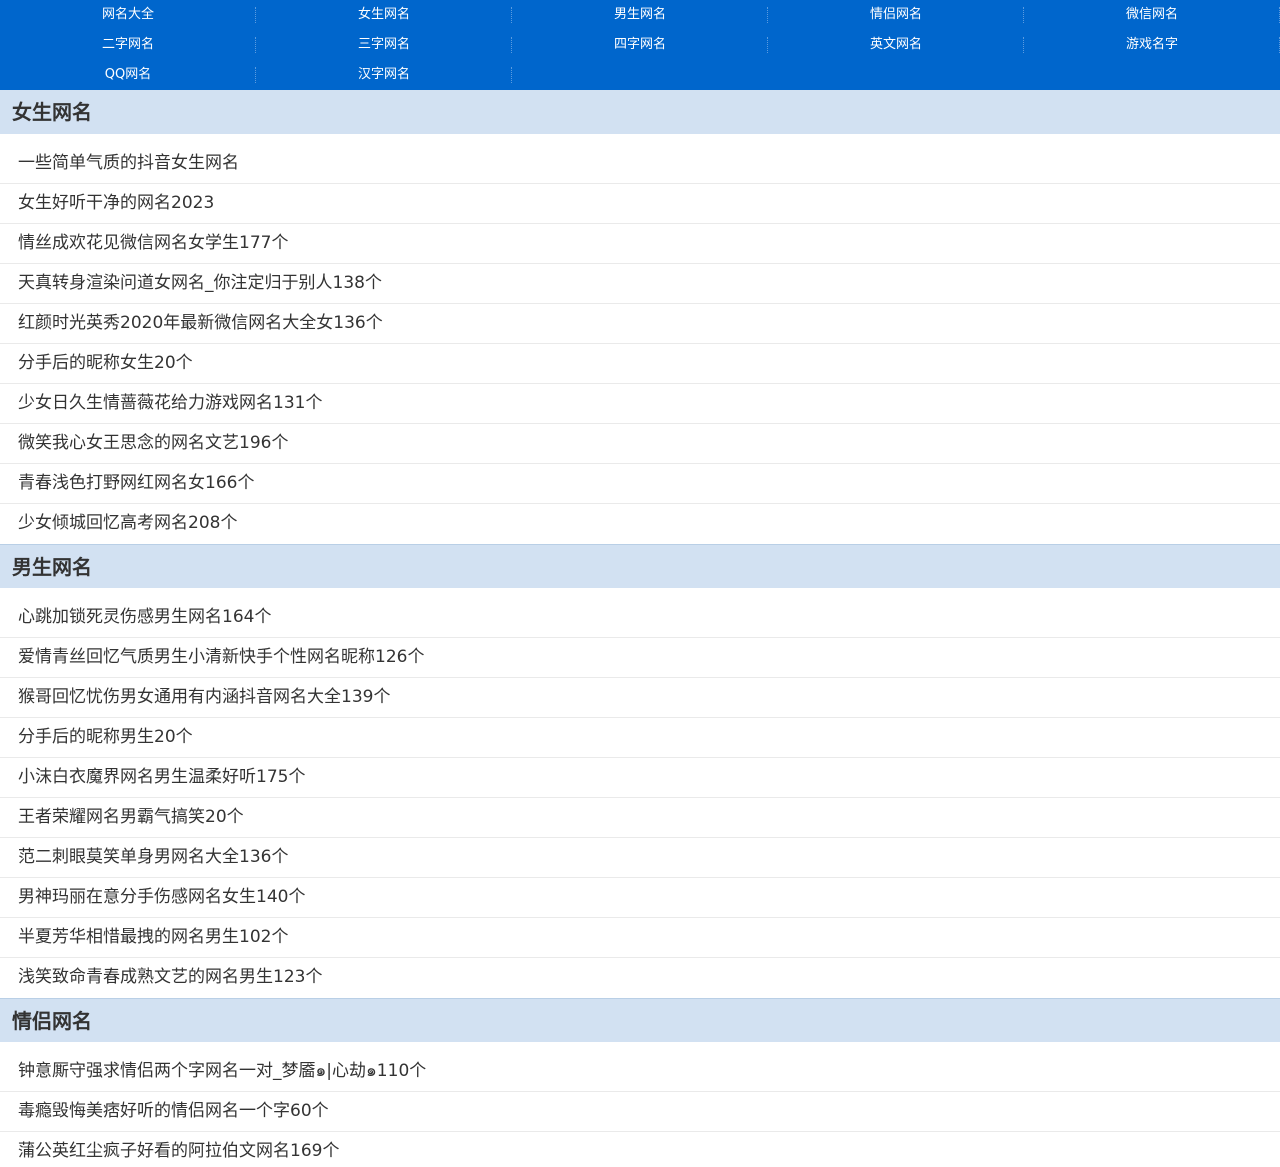  I want to click on list-item: 微笑我心女王思念的网名文艺196个, so click(640, 444).